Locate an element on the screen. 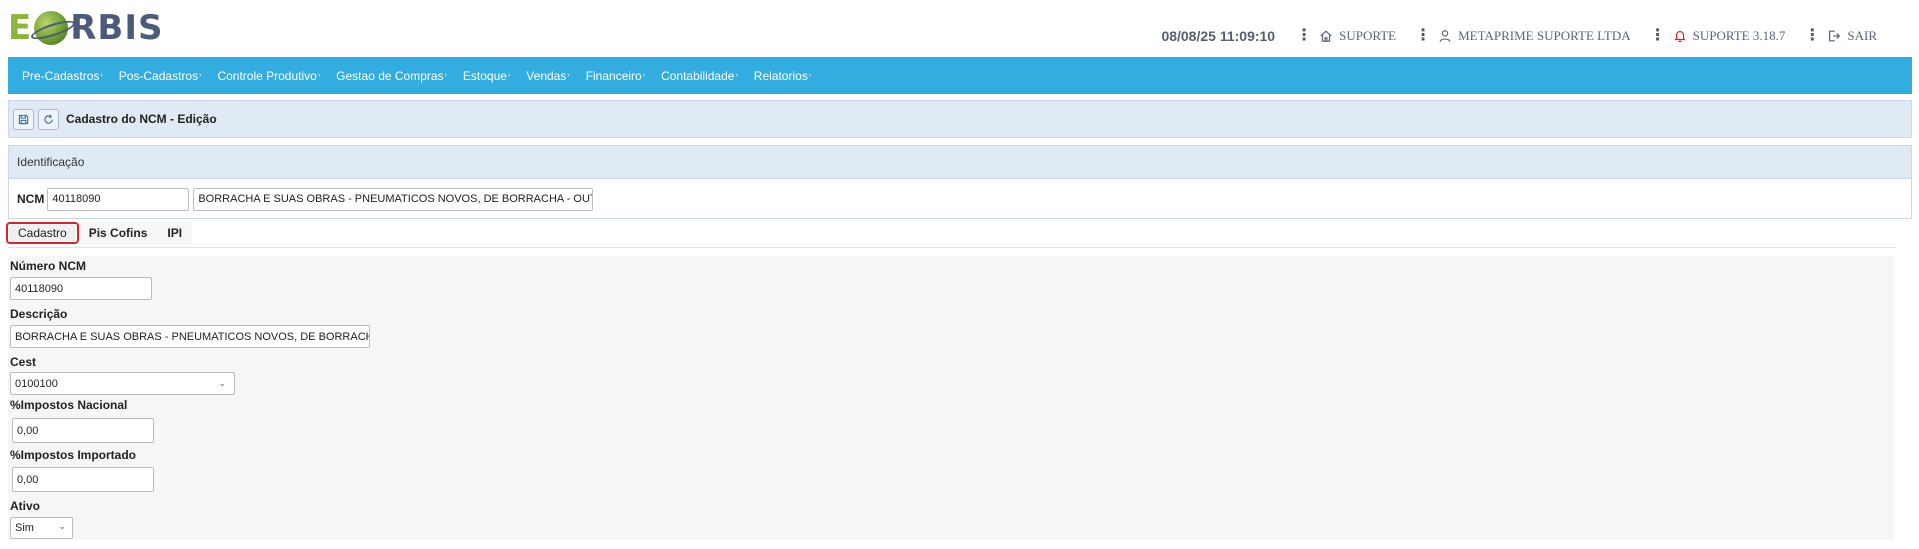 The image size is (1919, 549). menu-label: Pos-Cadastros is located at coordinates (158, 75).